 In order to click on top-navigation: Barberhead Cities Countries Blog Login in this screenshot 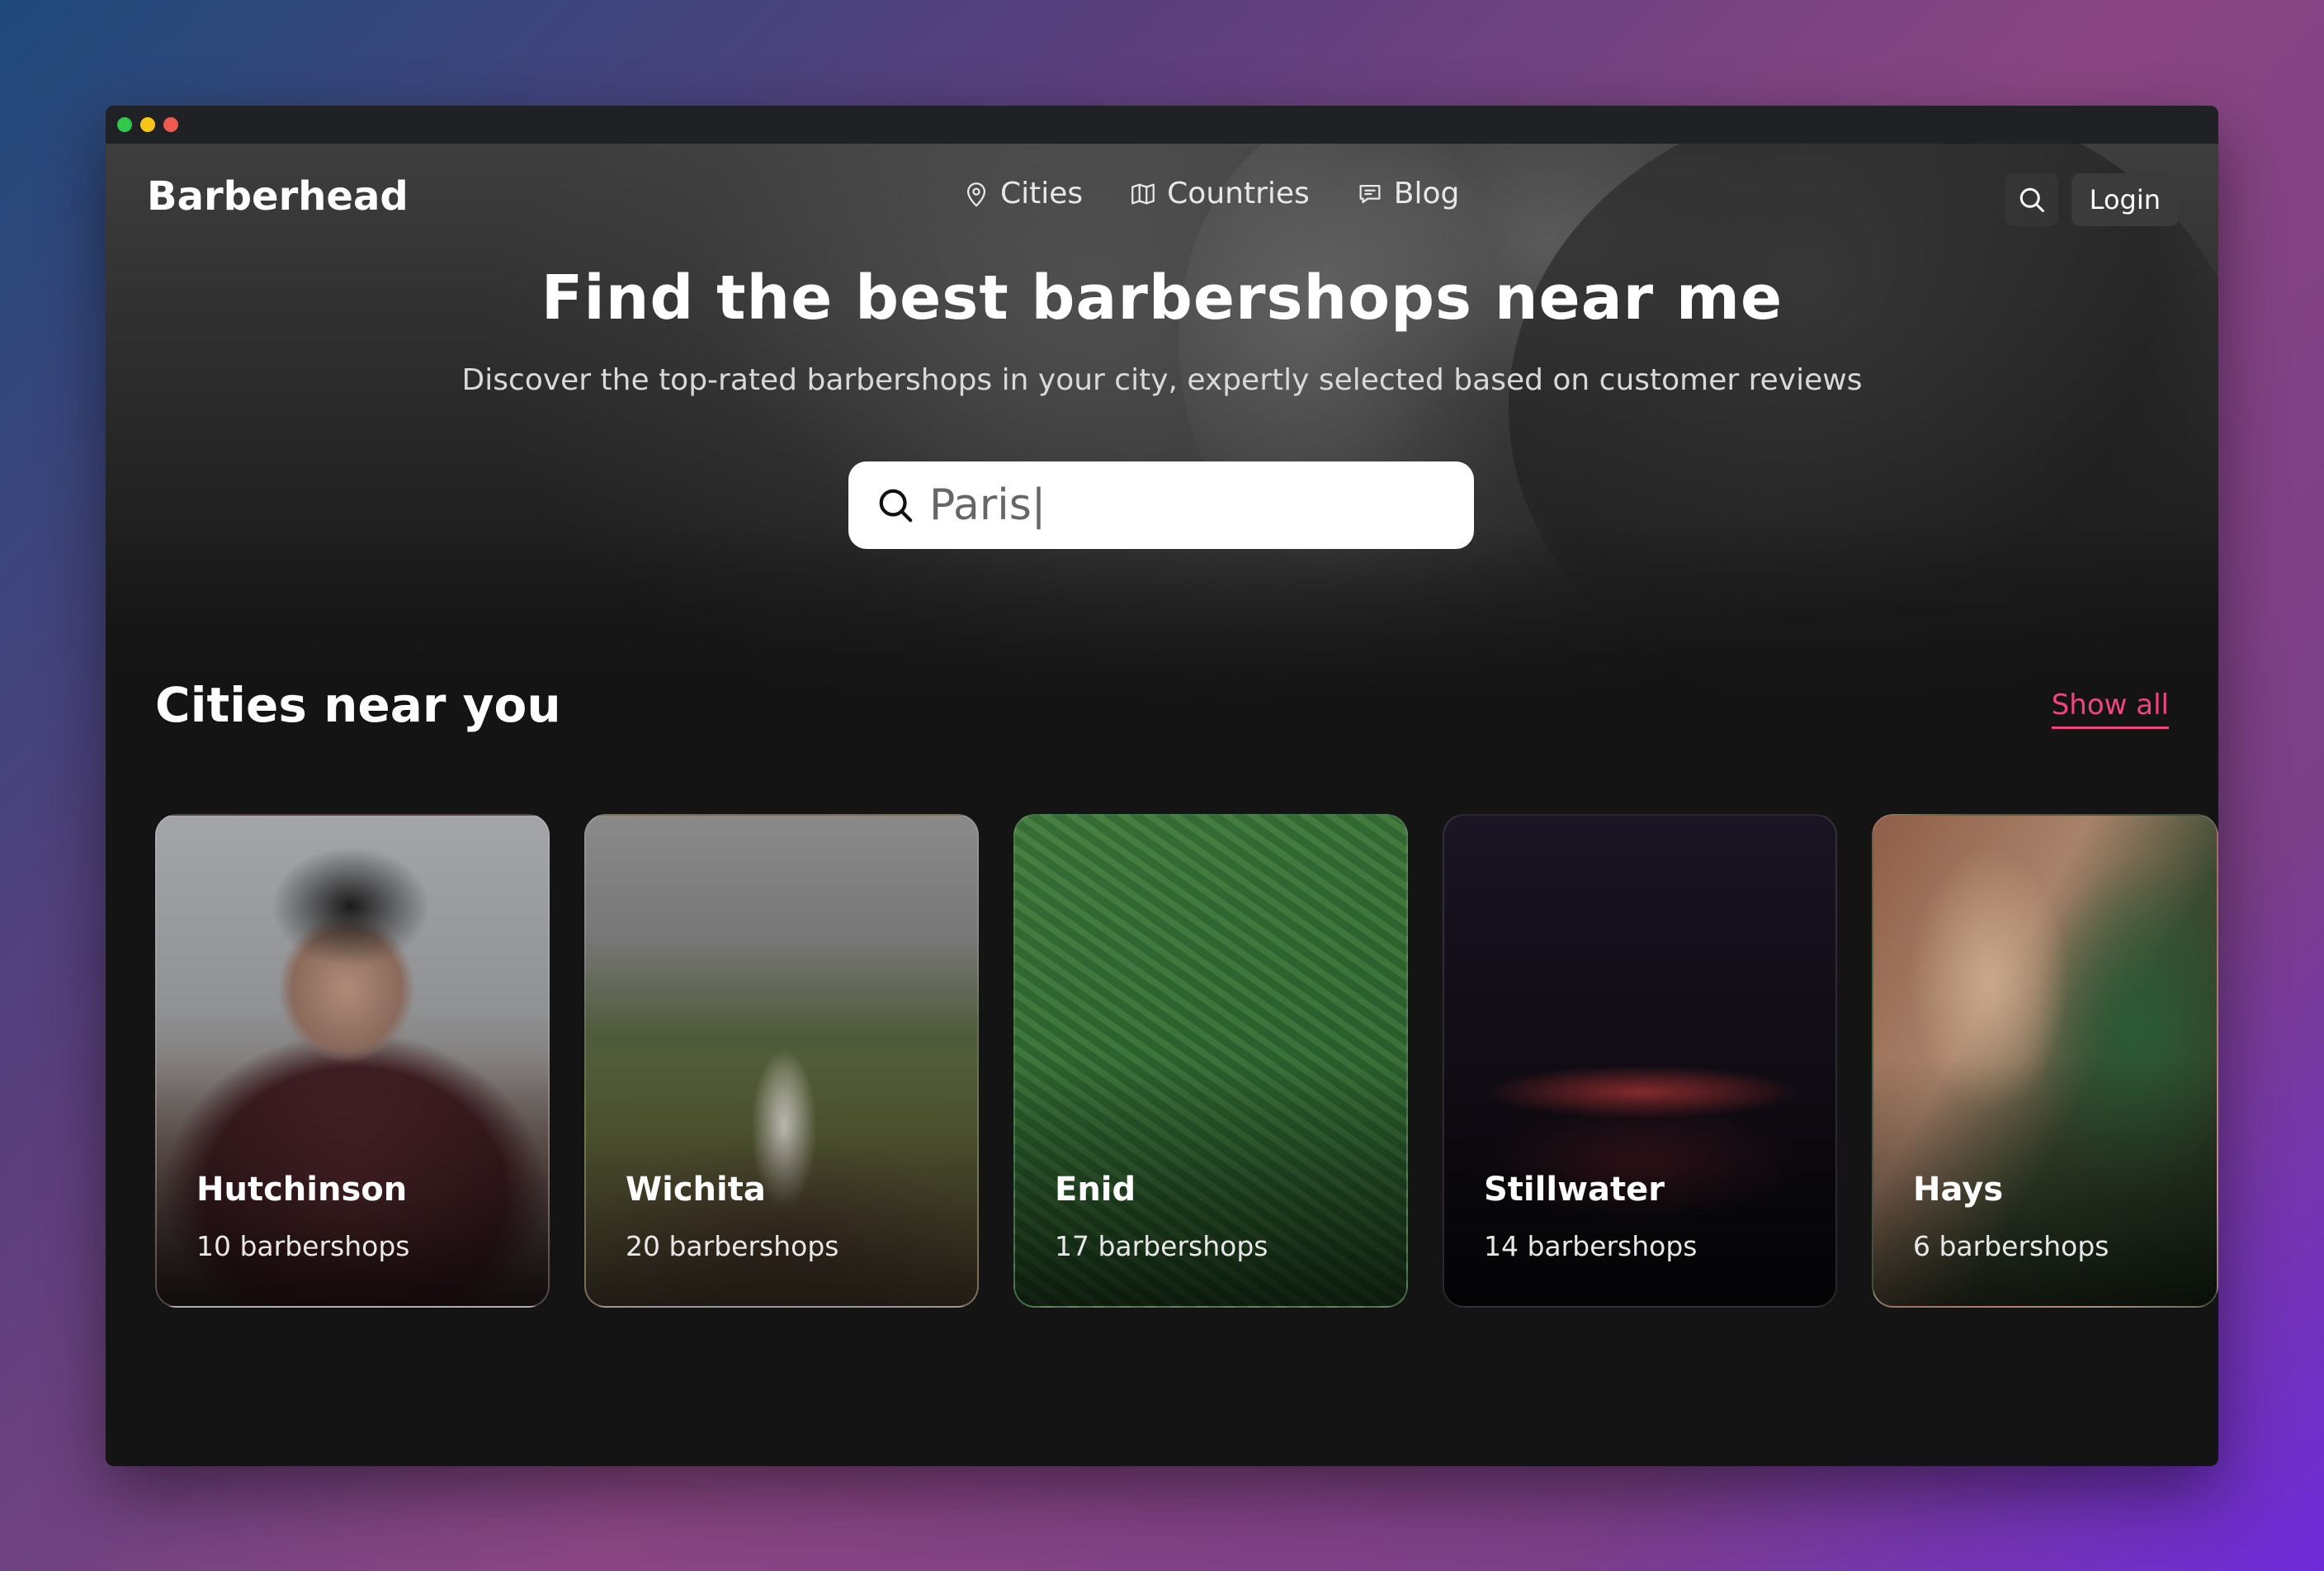, I will do `click(1162, 199)`.